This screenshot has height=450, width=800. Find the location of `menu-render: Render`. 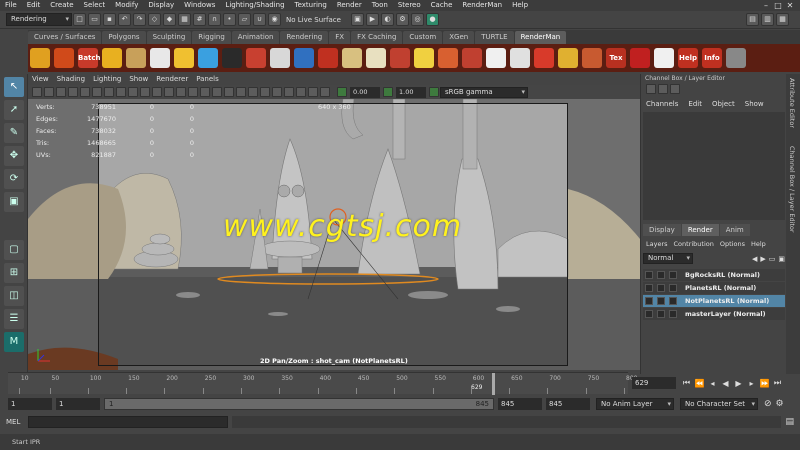

menu-render: Render is located at coordinates (349, 5).